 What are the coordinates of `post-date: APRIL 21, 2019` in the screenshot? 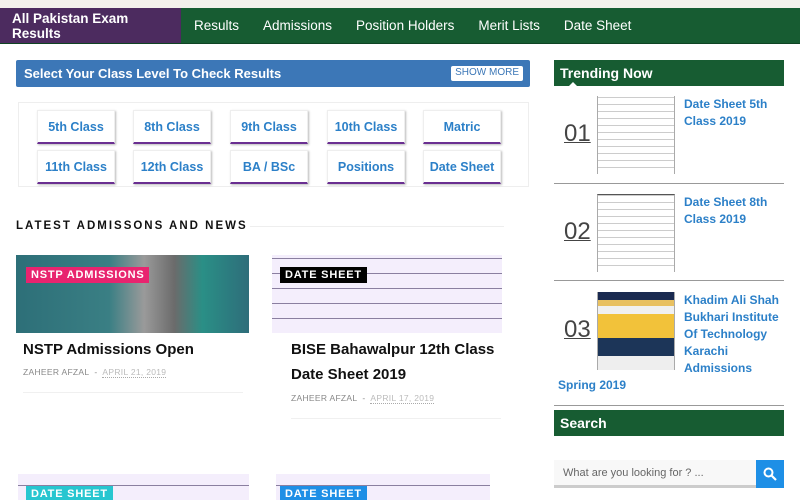 It's located at (134, 372).